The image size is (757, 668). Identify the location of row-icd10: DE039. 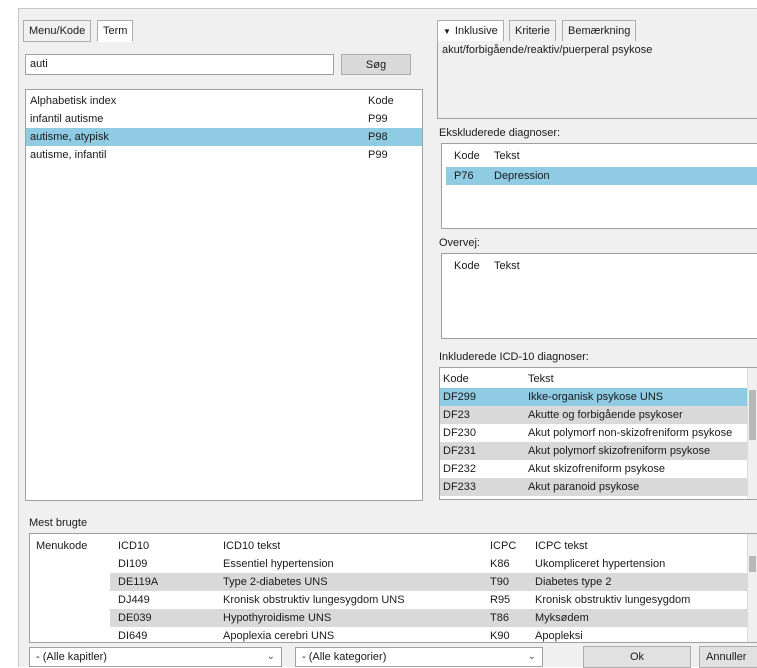
(135, 618).